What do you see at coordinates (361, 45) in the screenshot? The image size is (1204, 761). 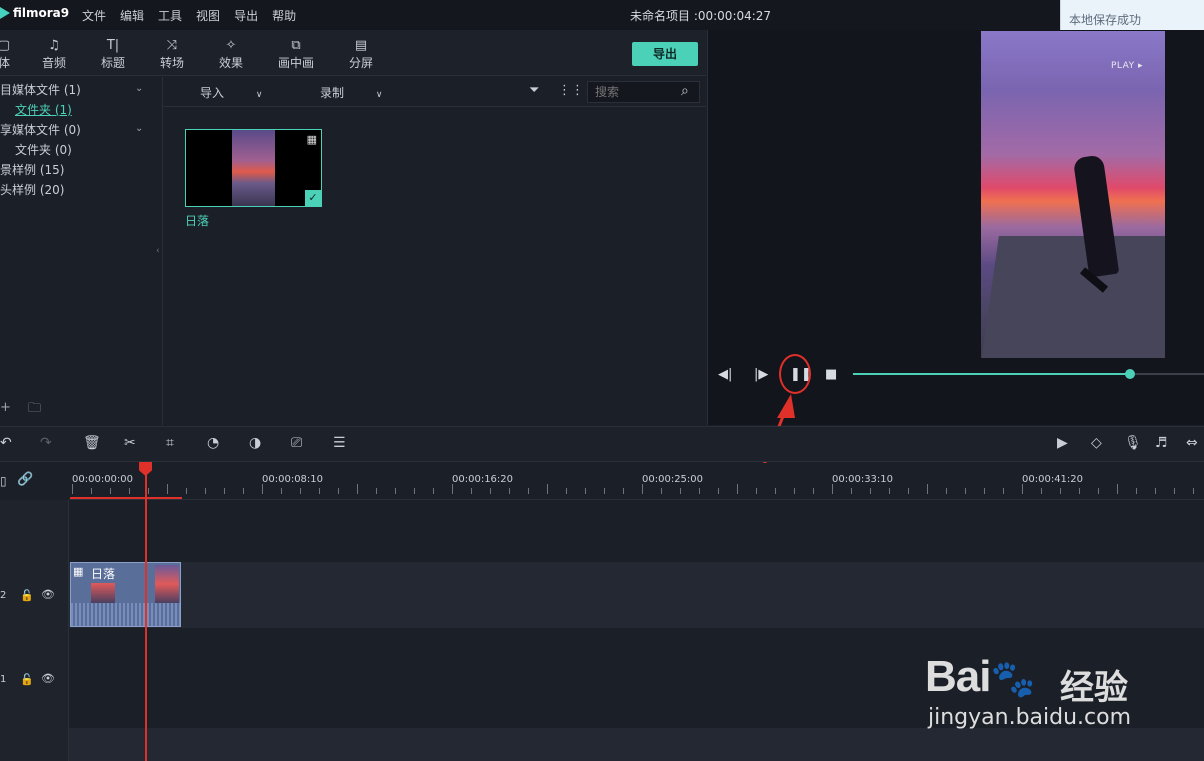 I see `split-screen-icon: ▤` at bounding box center [361, 45].